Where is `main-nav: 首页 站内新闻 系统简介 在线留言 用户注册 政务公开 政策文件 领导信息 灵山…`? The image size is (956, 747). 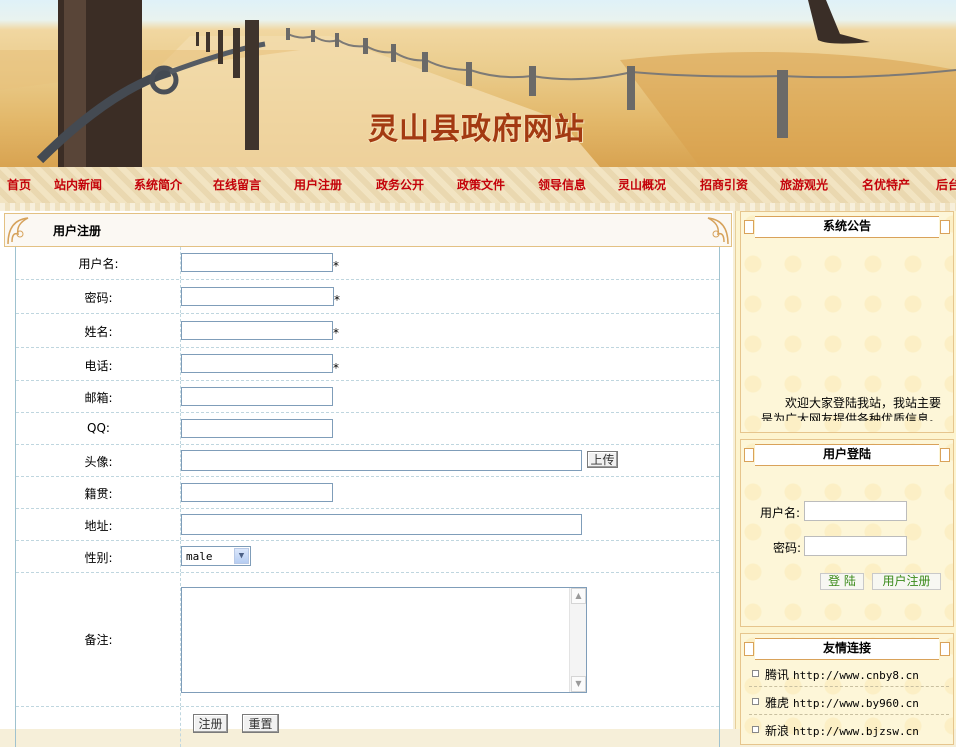
main-nav: 首页 站内新闻 系统简介 在线留言 用户注册 政务公开 政策文件 领导信息 灵山… is located at coordinates (478, 185).